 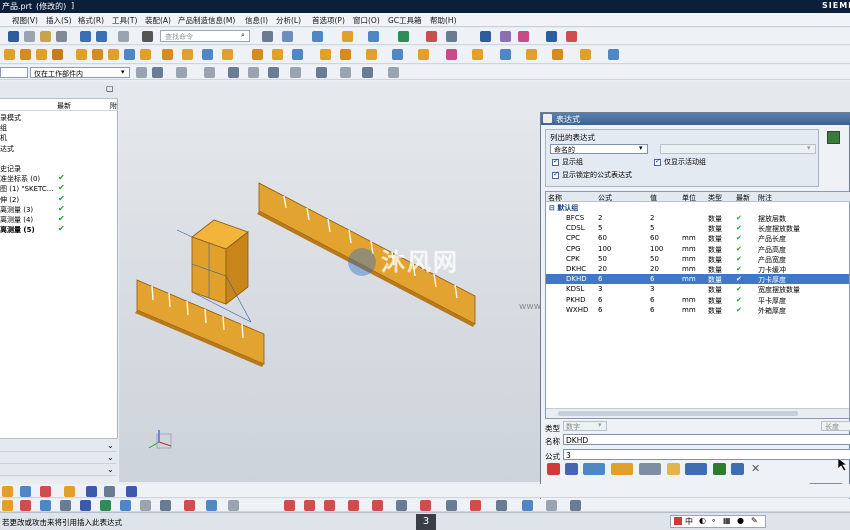 What do you see at coordinates (167, 54) in the screenshot?
I see `shell-icon` at bounding box center [167, 54].